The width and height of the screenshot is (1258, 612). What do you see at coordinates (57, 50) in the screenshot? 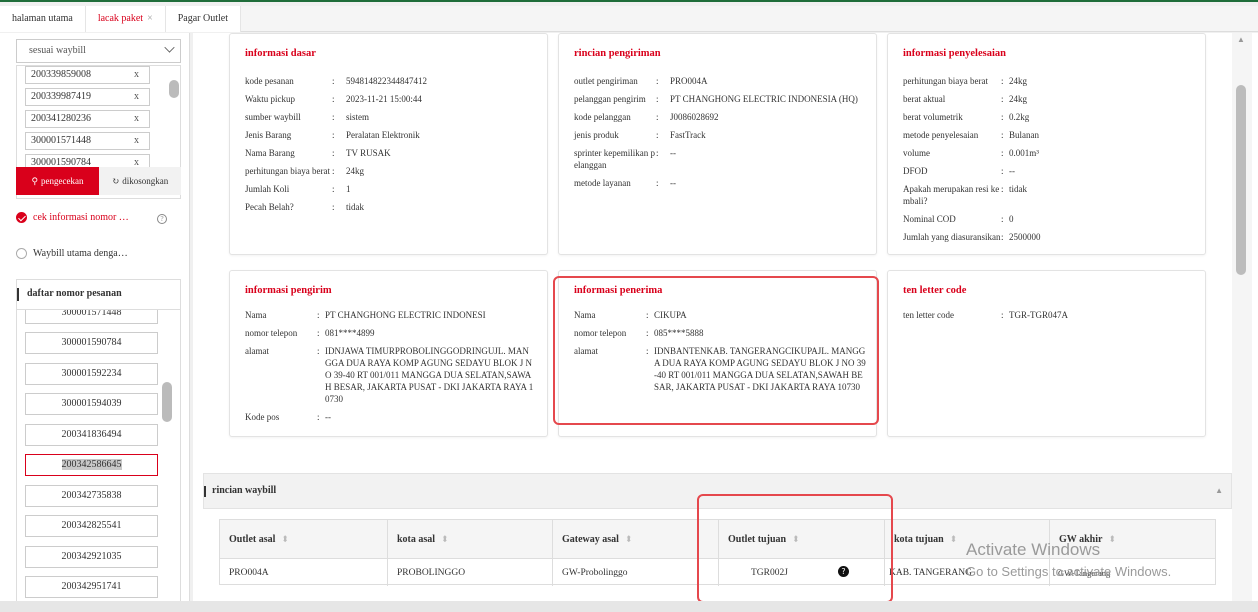
I see `select-value: sesuai waybill` at bounding box center [57, 50].